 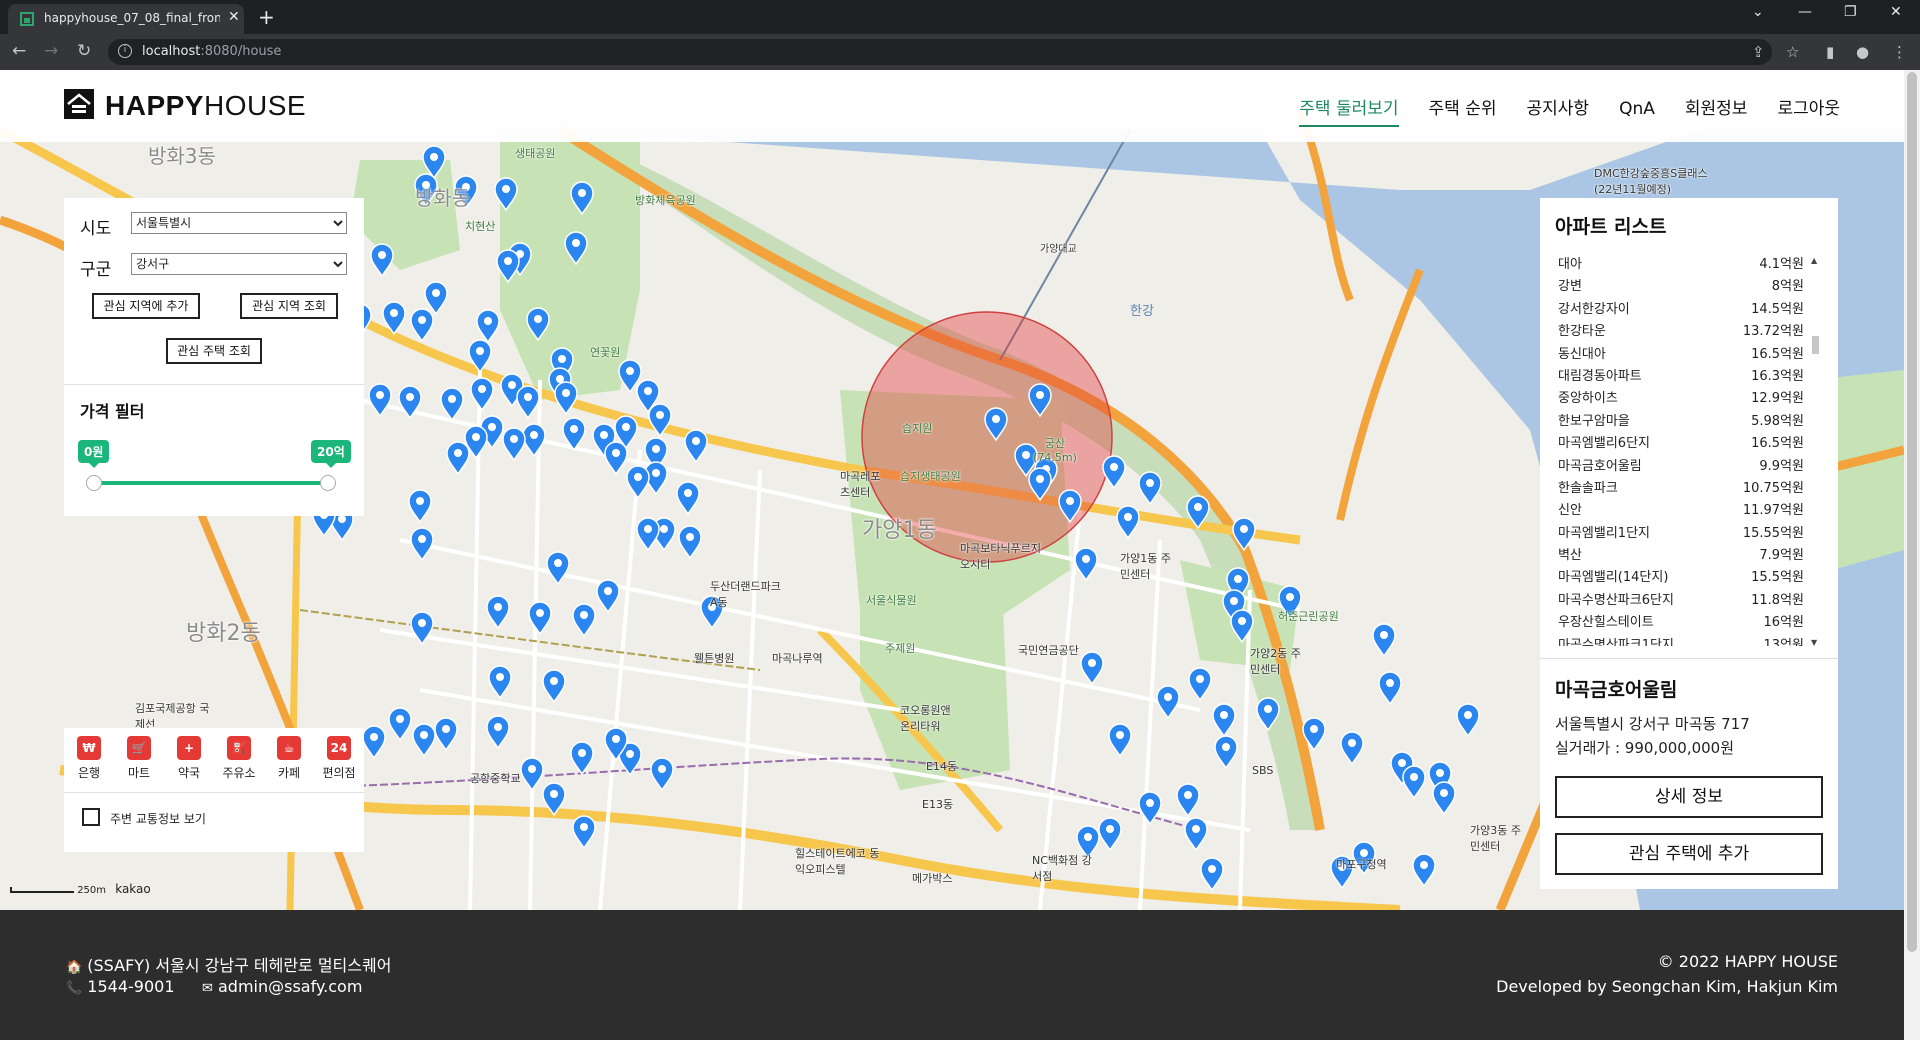 I want to click on close-window-icon: ✕, so click(x=1896, y=12).